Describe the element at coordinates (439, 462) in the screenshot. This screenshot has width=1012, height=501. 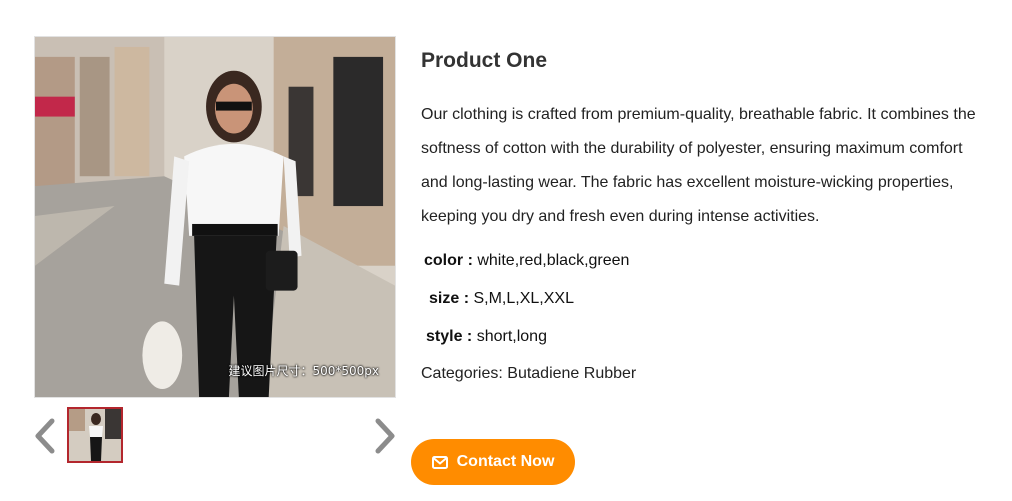
I see `envelope-icon` at that location.